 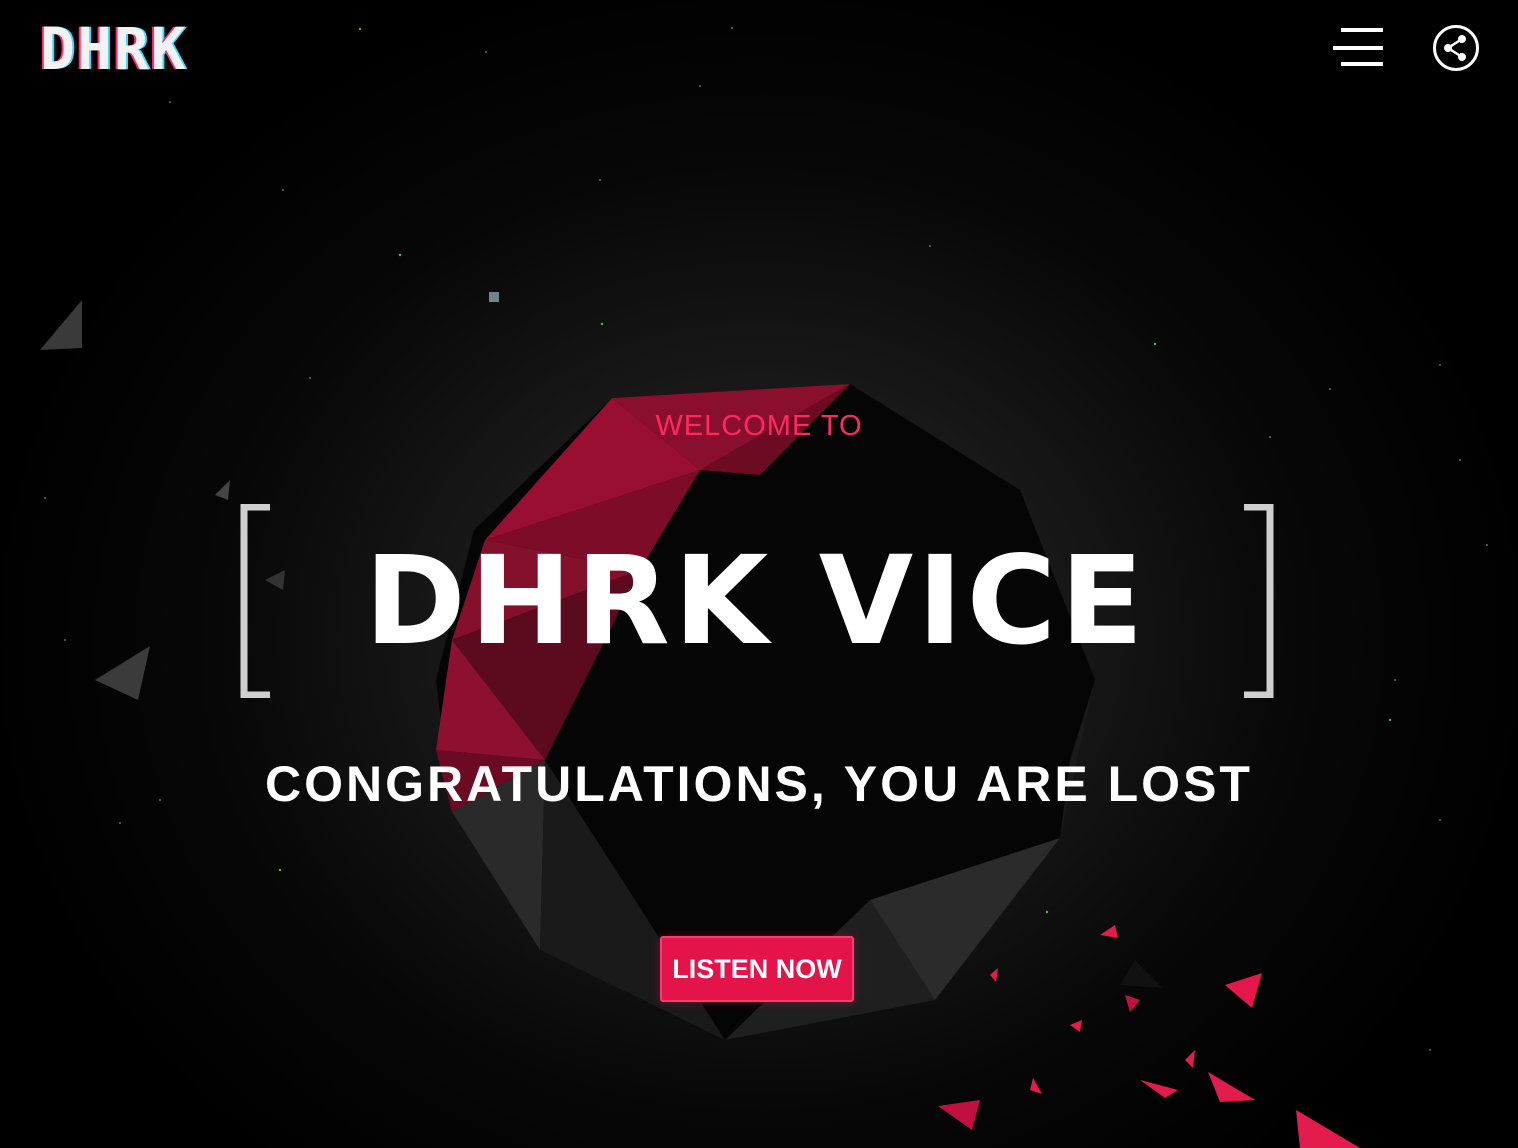 I want to click on site-logo: DHRK, so click(x=114, y=49).